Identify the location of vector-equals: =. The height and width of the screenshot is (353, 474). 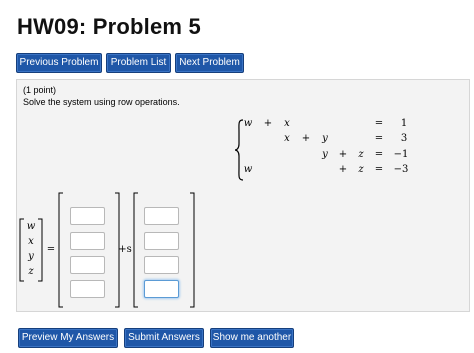
(51, 249).